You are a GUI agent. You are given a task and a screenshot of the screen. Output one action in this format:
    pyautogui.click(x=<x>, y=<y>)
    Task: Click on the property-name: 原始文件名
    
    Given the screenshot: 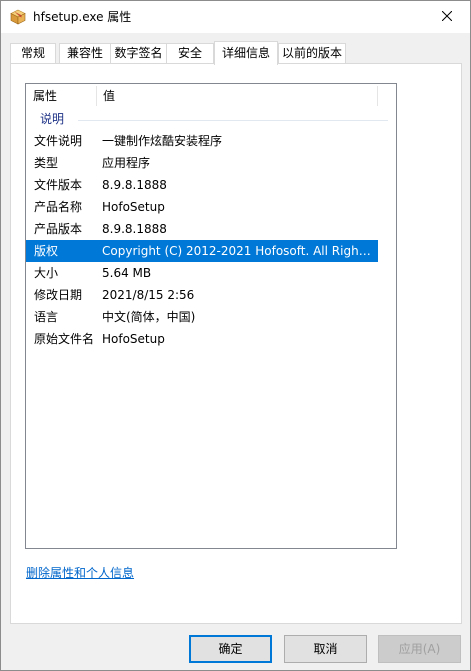 What is the action you would take?
    pyautogui.click(x=64, y=339)
    